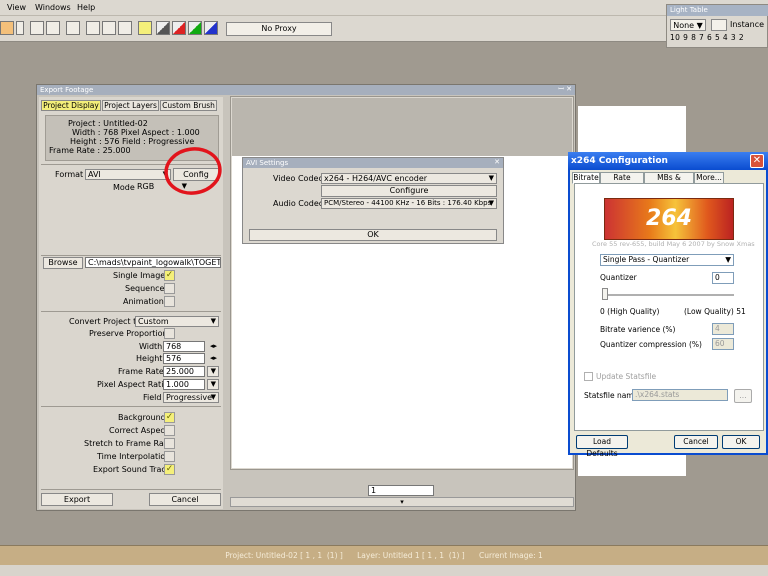  What do you see at coordinates (626, 376) in the screenshot?
I see `update-statsfile-label: Update Statsfile` at bounding box center [626, 376].